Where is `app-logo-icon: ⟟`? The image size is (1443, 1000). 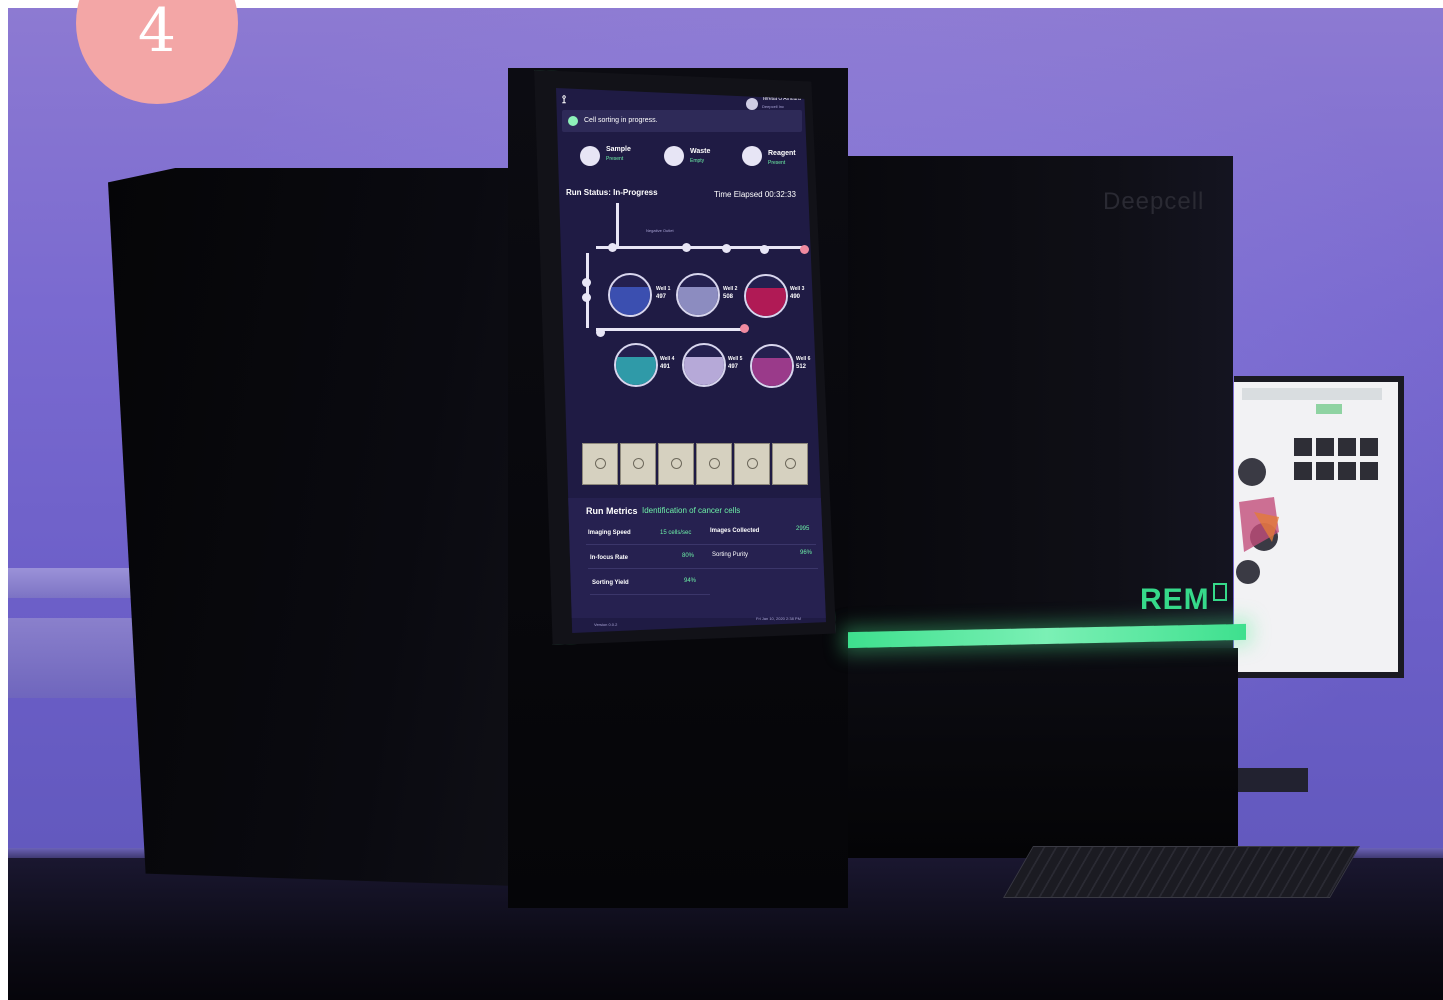
app-logo-icon: ⟟ is located at coordinates (564, 100).